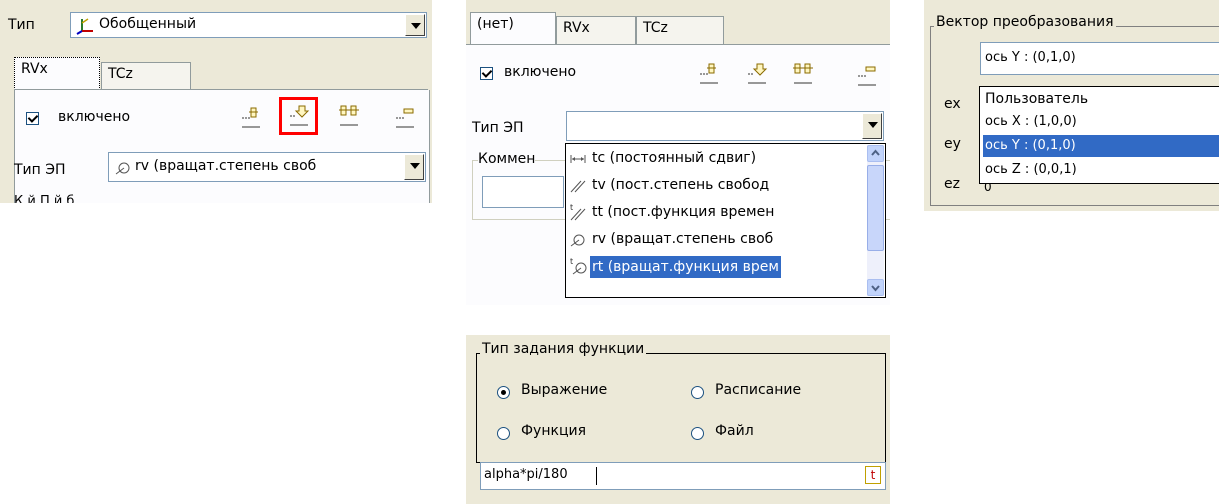  Describe the element at coordinates (875, 208) in the screenshot. I see `scroll-thumb` at that location.